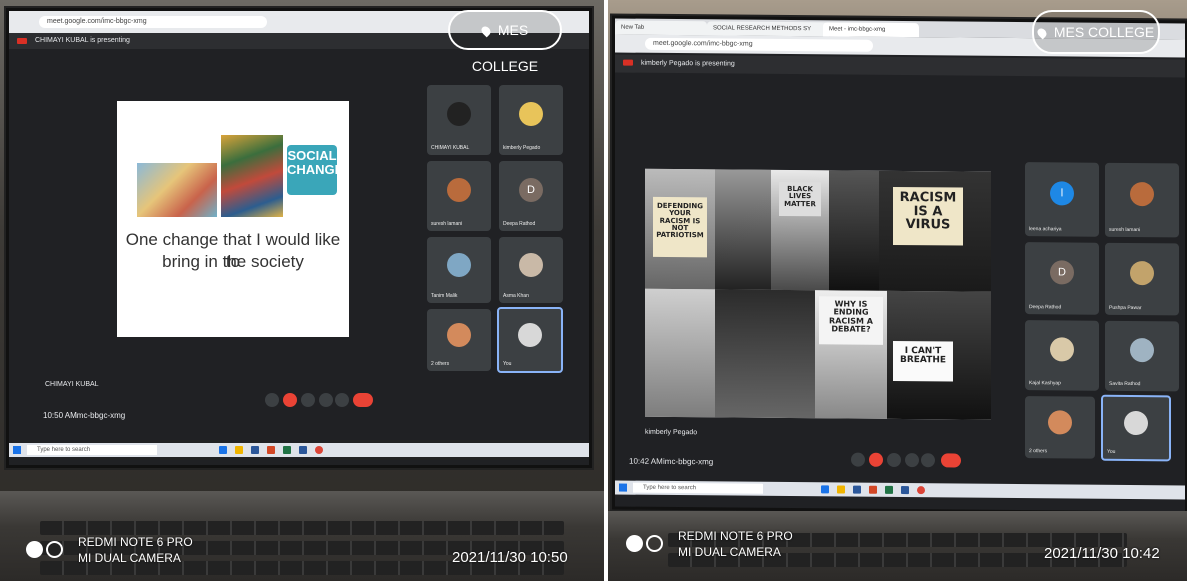 Image resolution: width=1187 pixels, height=581 pixels. Describe the element at coordinates (1045, 307) in the screenshot. I see `participant-name: Deepa Rathod` at that location.